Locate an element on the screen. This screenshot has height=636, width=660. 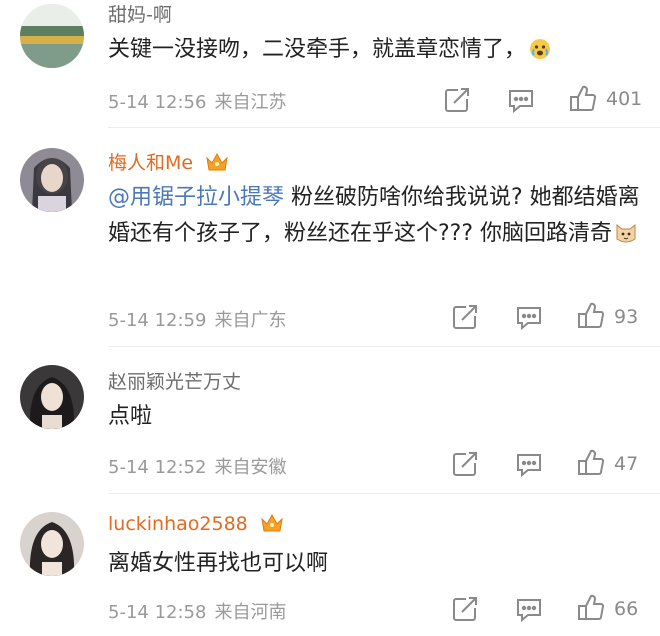
comment-location: 来自河南 is located at coordinates (250, 612).